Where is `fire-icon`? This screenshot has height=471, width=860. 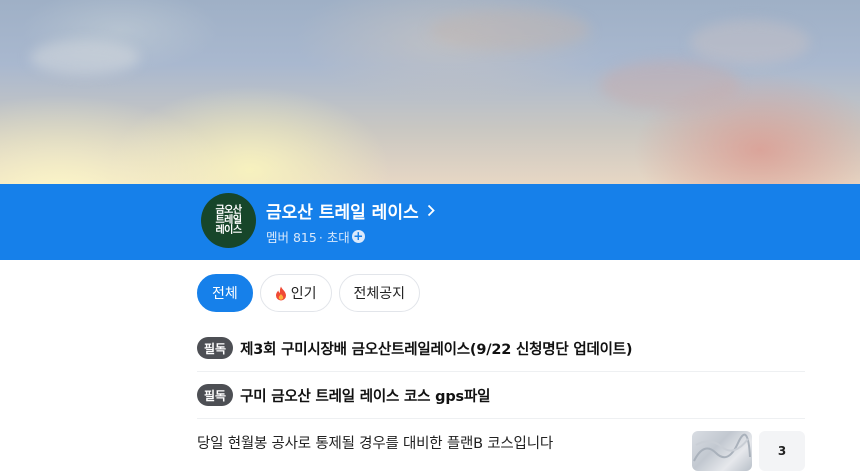
fire-icon is located at coordinates (281, 293).